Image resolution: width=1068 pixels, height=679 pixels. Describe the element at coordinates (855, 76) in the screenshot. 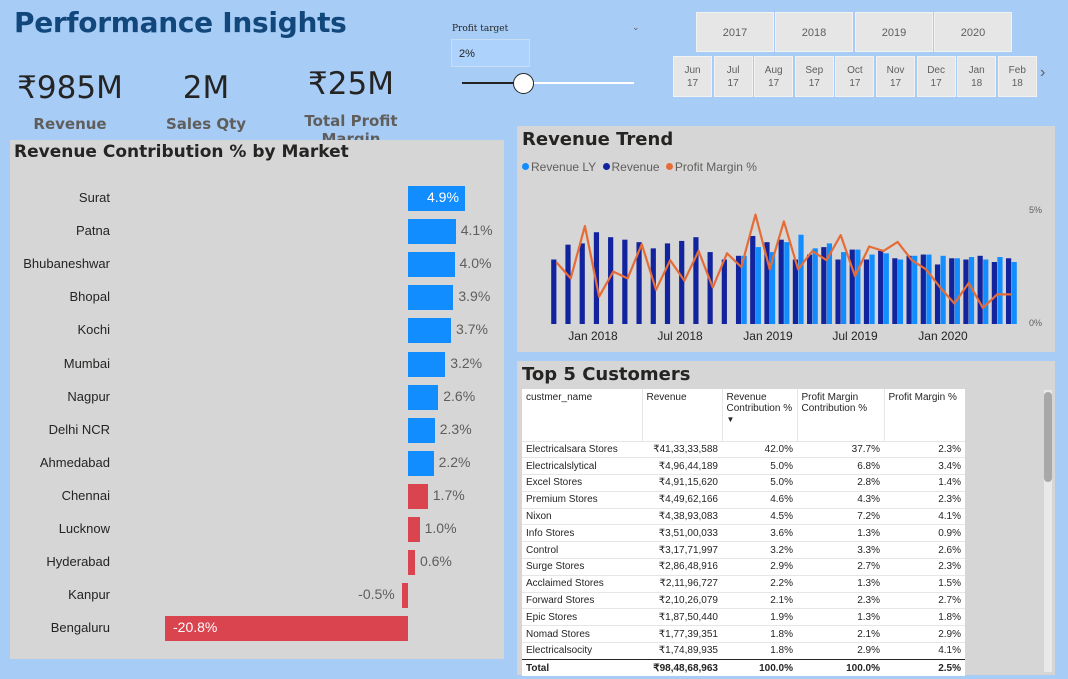

I see `month-button: Oct 17` at that location.